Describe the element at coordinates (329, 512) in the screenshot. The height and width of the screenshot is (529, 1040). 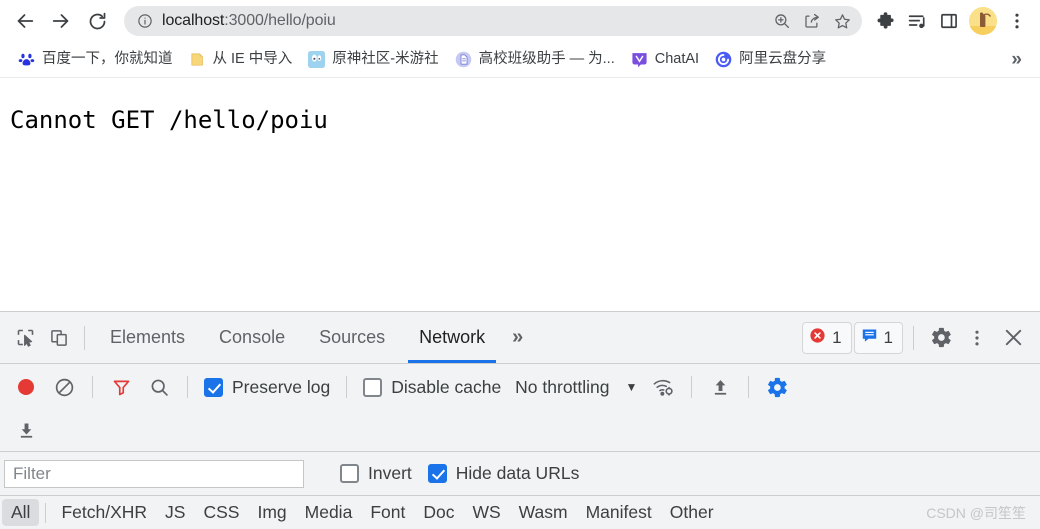
I see `type-filter-media: Media` at that location.